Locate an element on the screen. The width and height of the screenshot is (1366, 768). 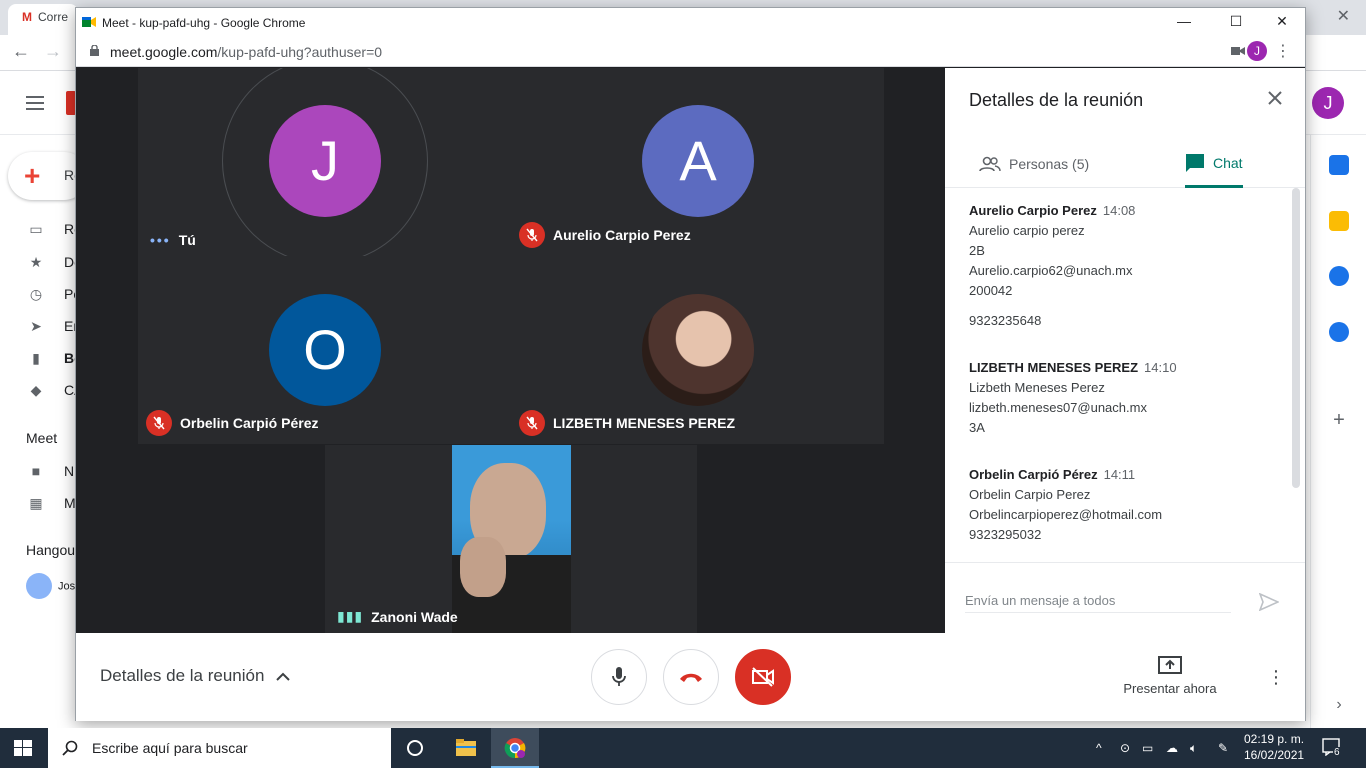
message-sender: Aurelio Carpio Perez is located at coordinates (1033, 210).